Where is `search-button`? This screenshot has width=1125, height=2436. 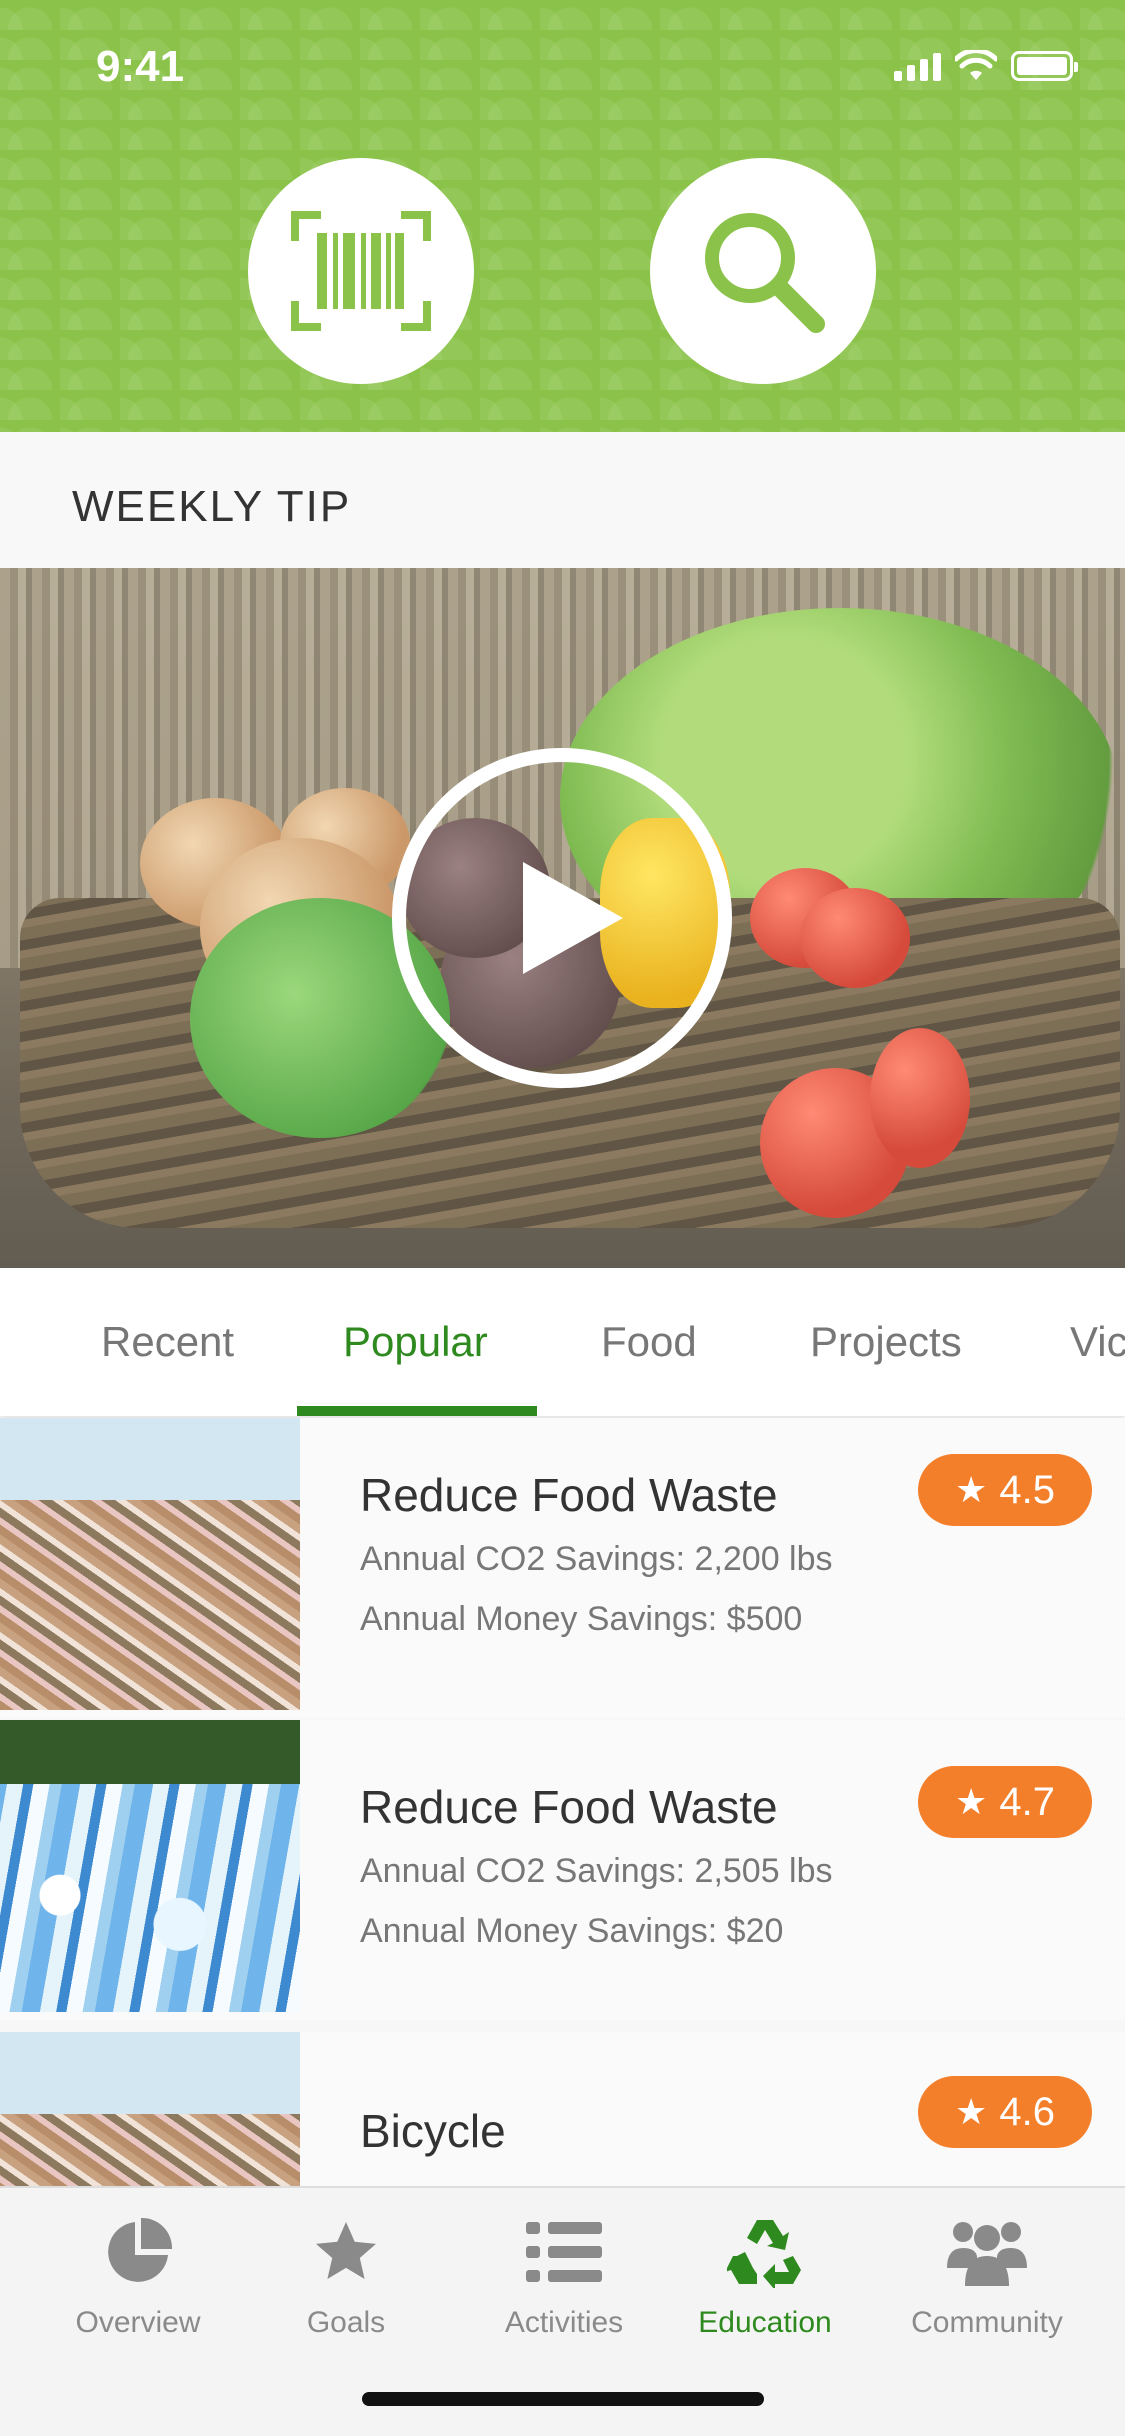 search-button is located at coordinates (763, 271).